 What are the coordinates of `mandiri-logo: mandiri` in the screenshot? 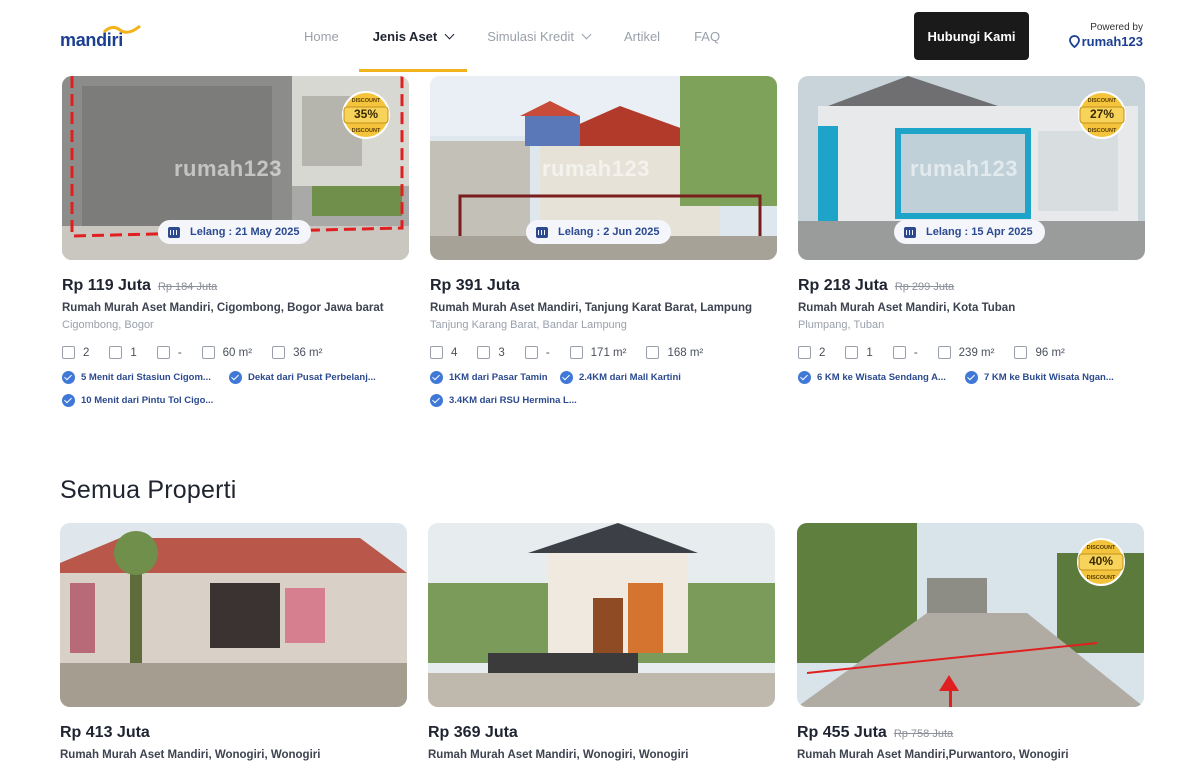 It's located at (105, 36).